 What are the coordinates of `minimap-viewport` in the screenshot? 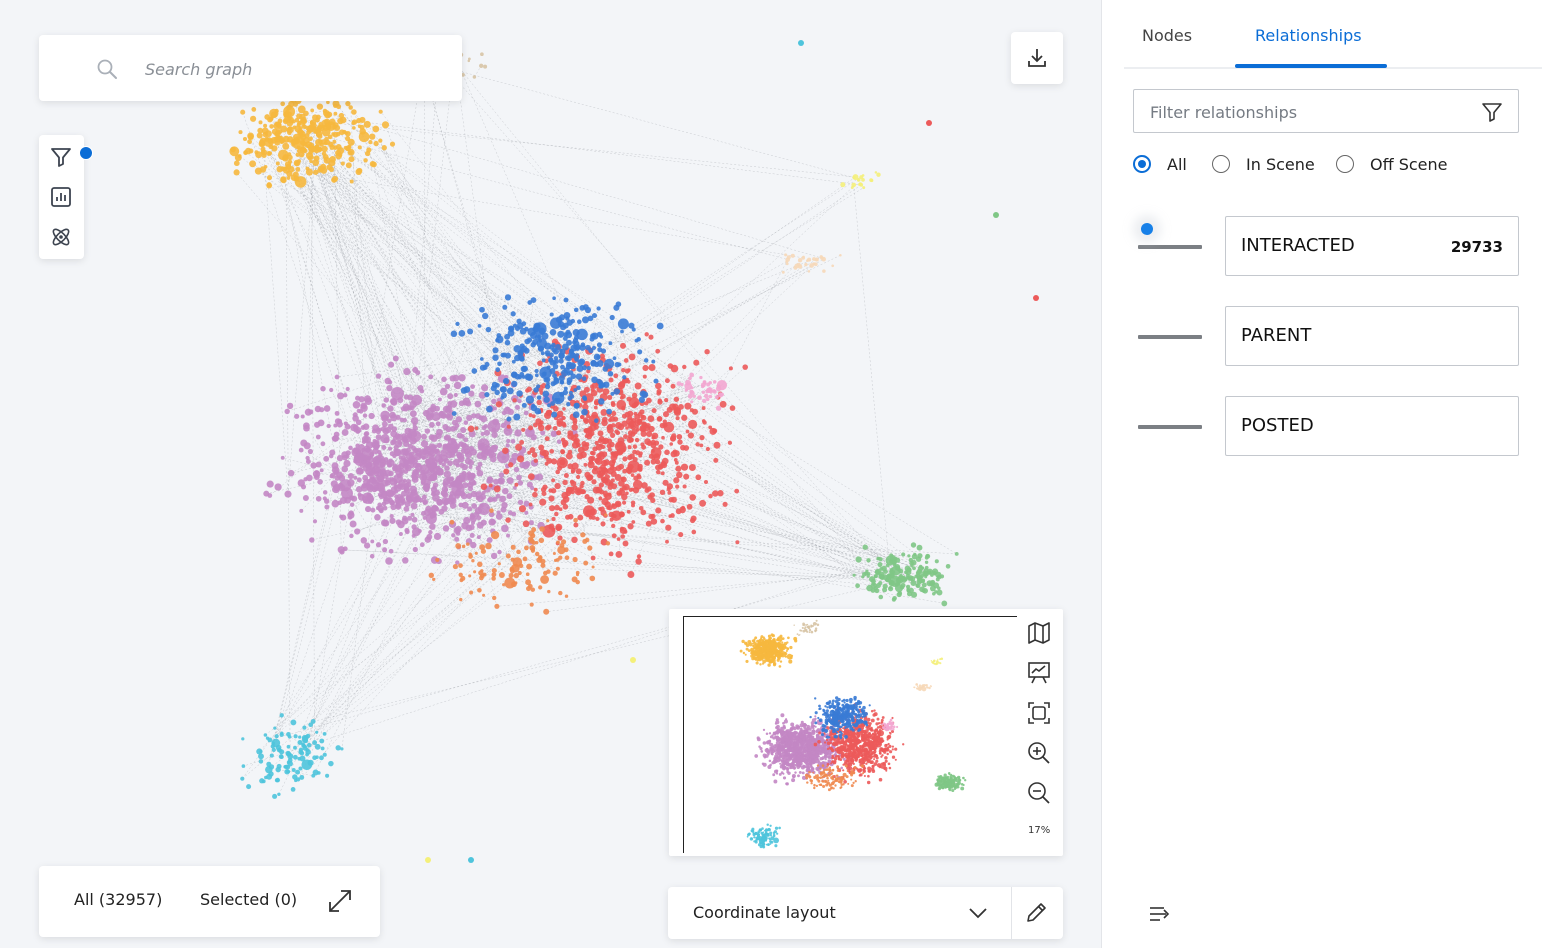 It's located at (850, 734).